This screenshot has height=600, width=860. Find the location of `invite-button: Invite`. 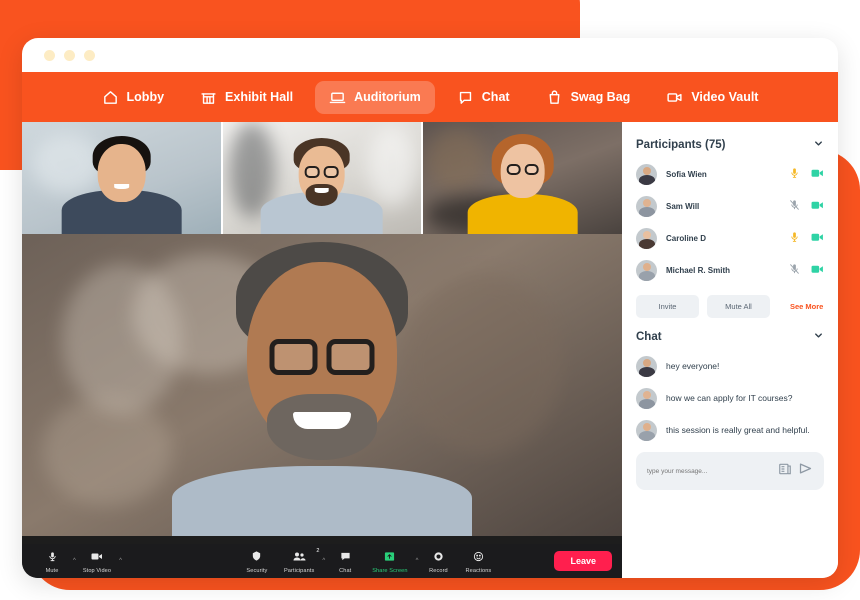

invite-button: Invite is located at coordinates (667, 306).